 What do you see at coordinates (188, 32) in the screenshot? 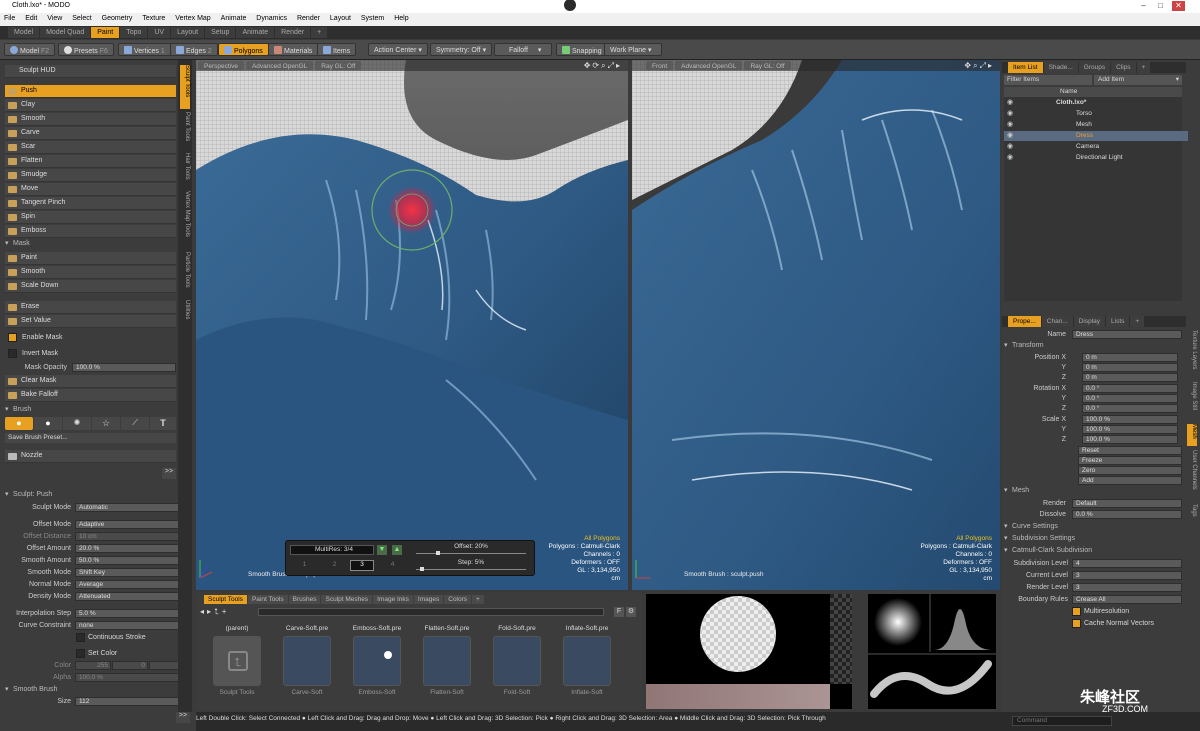
I see `tab-layout: Layout` at bounding box center [188, 32].